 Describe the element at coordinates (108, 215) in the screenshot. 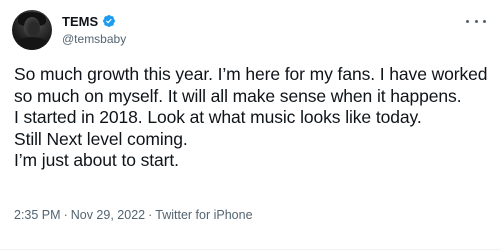

I see `tweet-date: Nov 29, 2022` at that location.